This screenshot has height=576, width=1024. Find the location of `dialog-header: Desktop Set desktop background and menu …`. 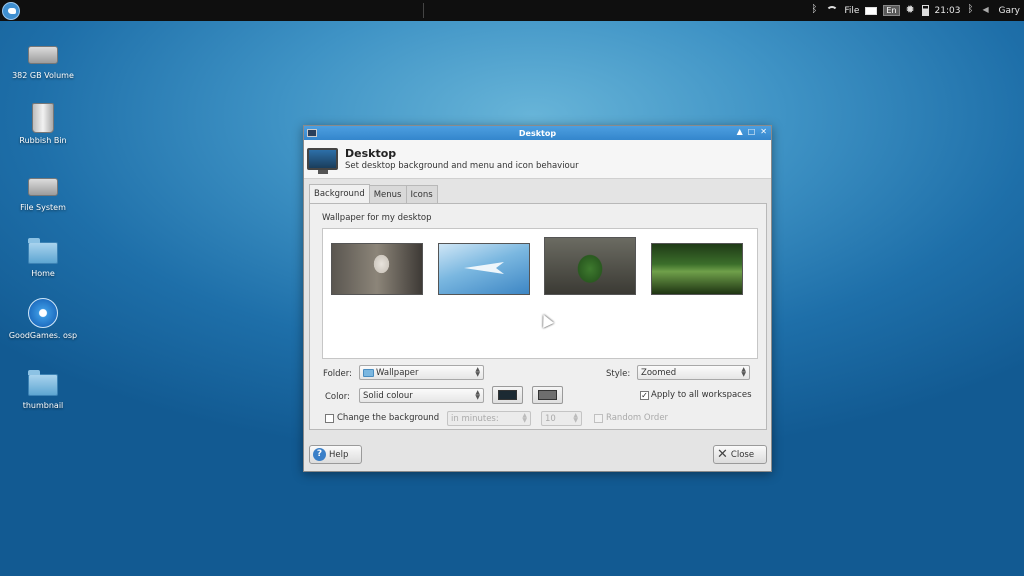

dialog-header: Desktop Set desktop background and menu … is located at coordinates (537, 159).